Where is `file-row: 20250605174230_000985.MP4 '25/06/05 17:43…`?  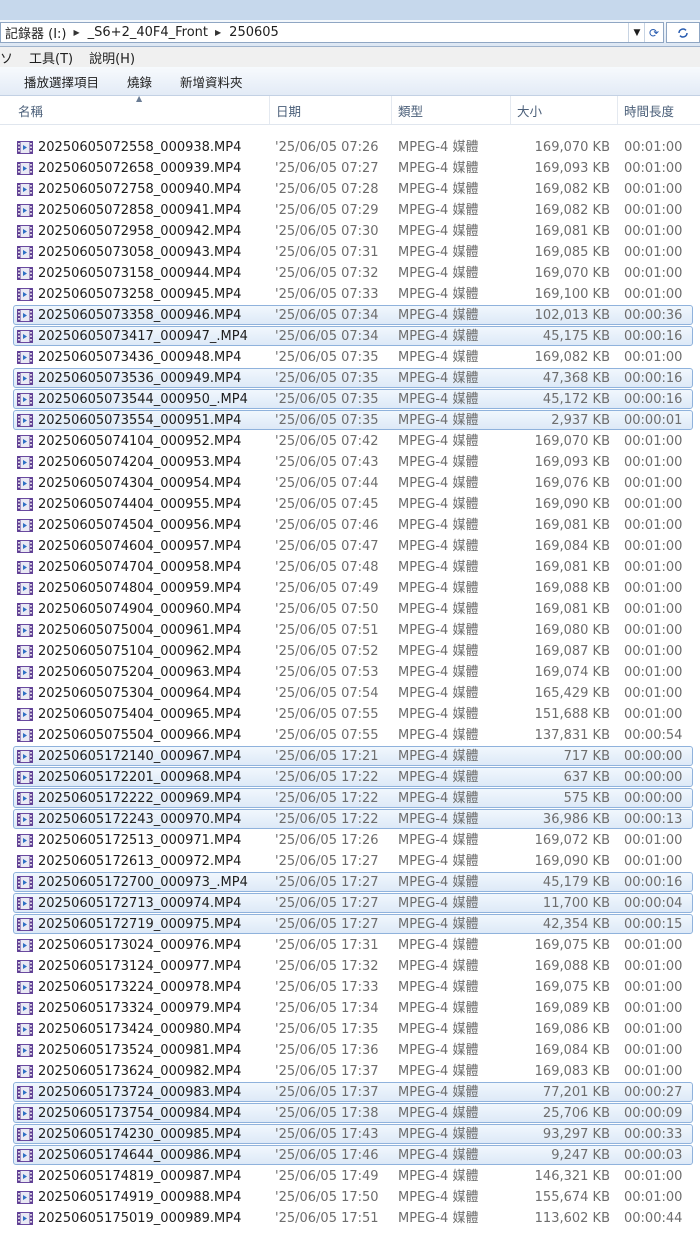 file-row: 20250605174230_000985.MP4 '25/06/05 17:43… is located at coordinates (350, 1134).